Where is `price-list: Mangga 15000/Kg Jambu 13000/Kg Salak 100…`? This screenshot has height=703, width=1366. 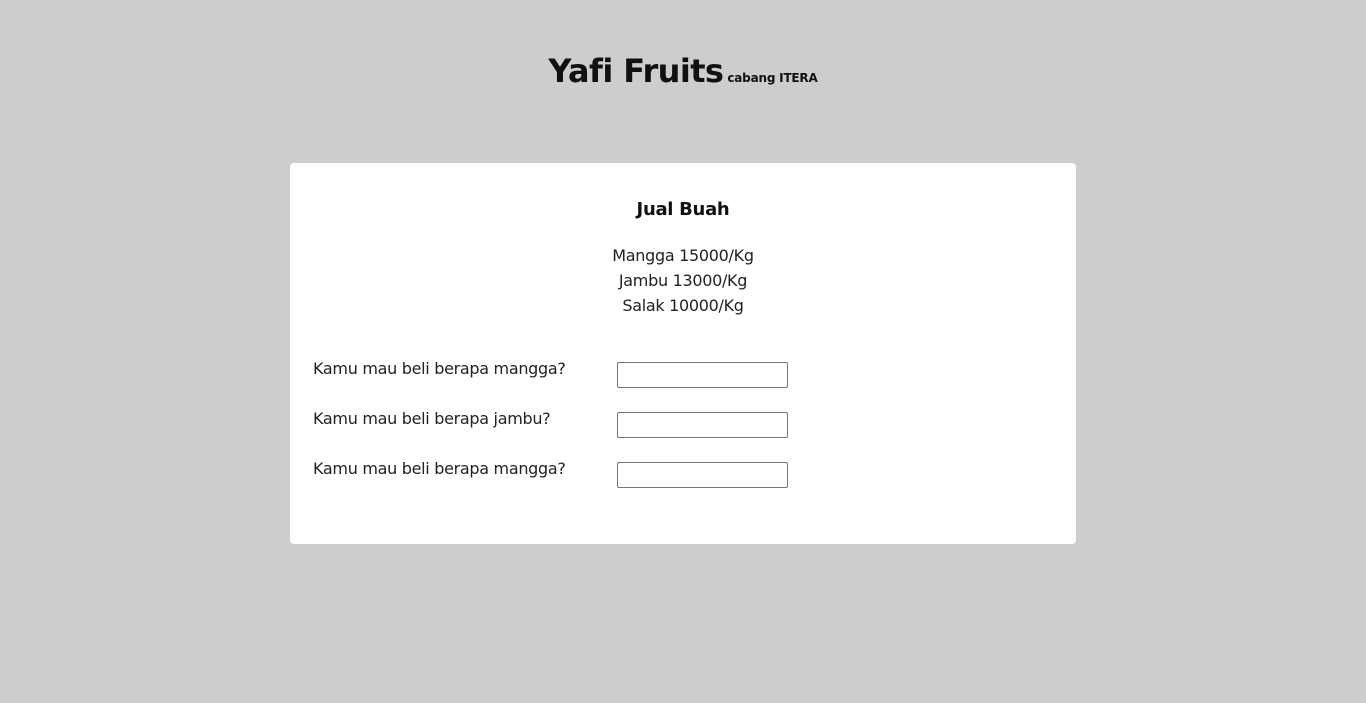 price-list: Mangga 15000/Kg Jambu 13000/Kg Salak 100… is located at coordinates (683, 280).